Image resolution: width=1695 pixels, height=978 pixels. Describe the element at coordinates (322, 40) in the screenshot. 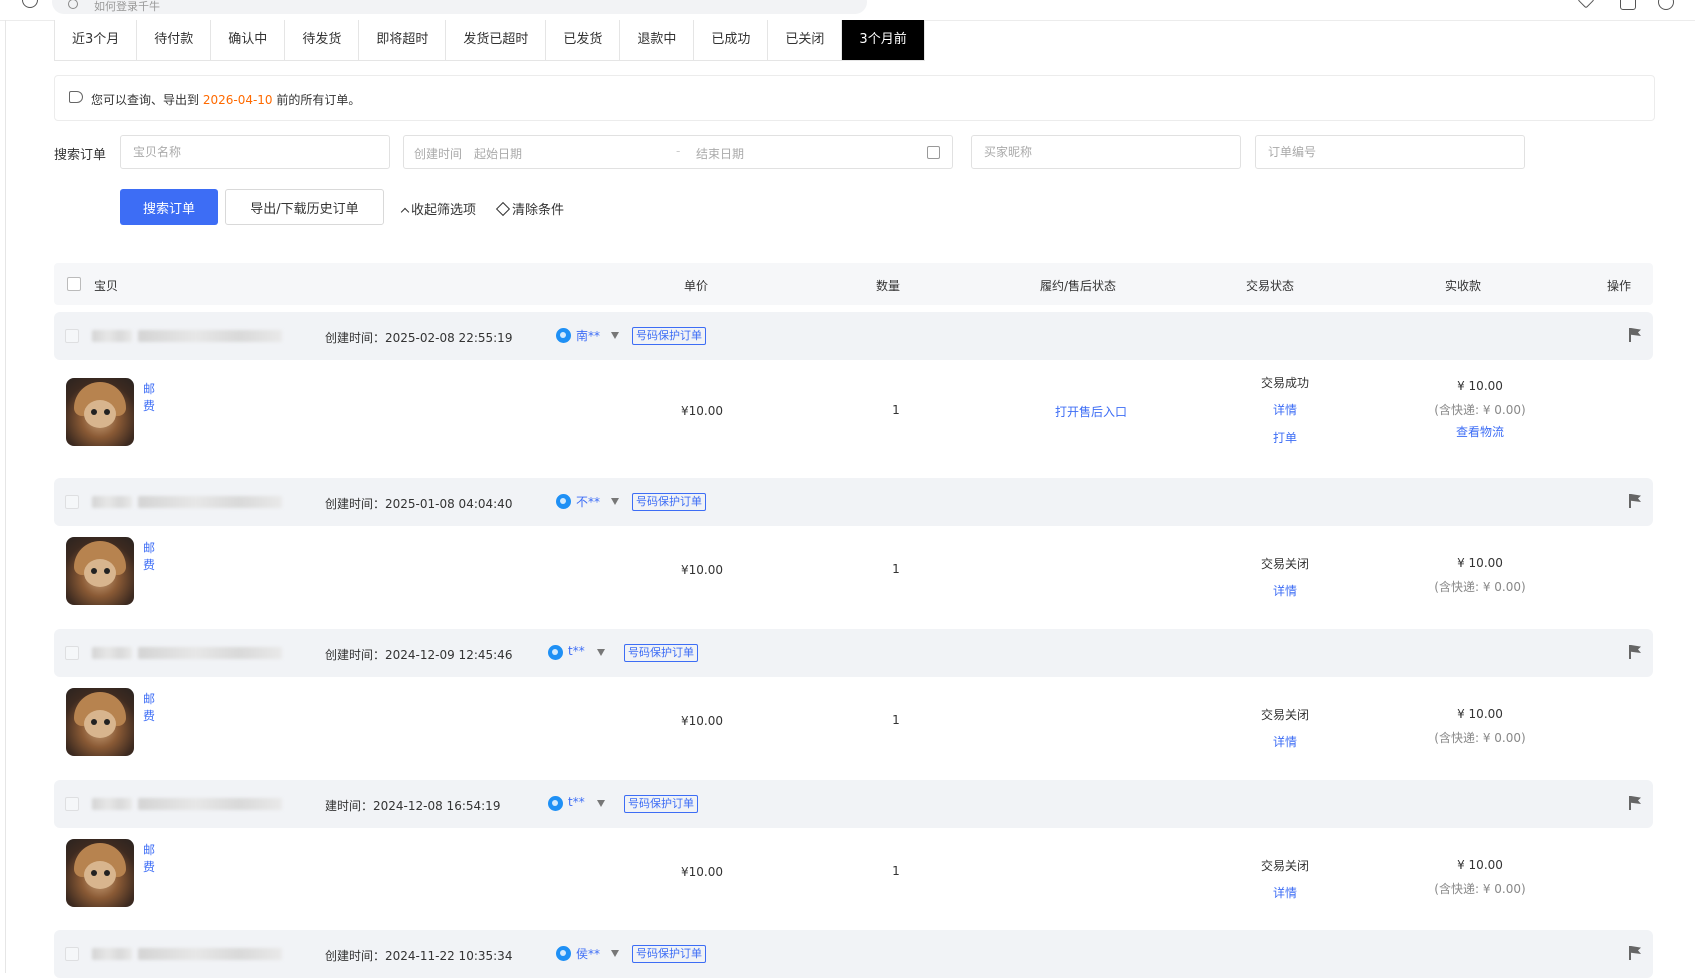

I see `tab-3: 待发货` at that location.